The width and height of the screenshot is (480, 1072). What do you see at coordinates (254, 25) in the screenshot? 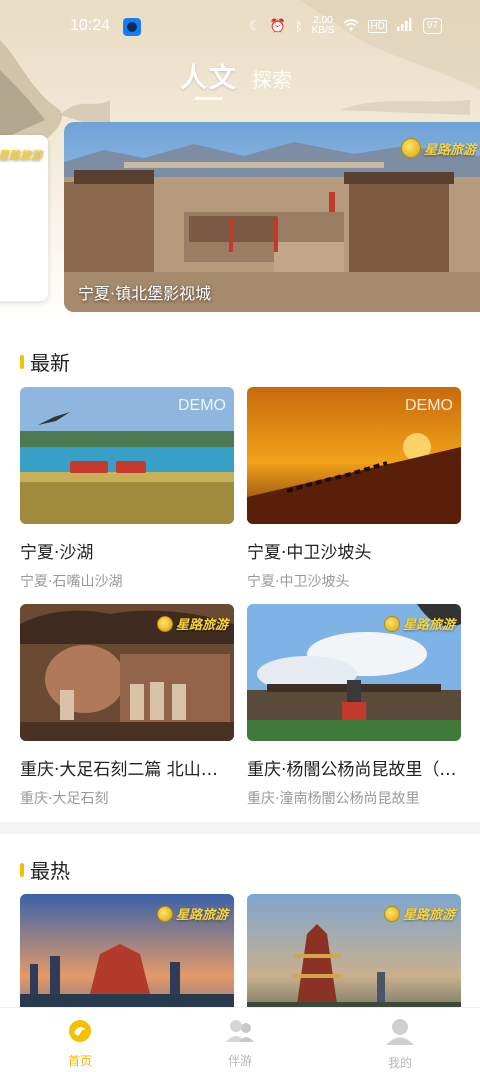
I see `moon-icon: ☾` at bounding box center [254, 25].